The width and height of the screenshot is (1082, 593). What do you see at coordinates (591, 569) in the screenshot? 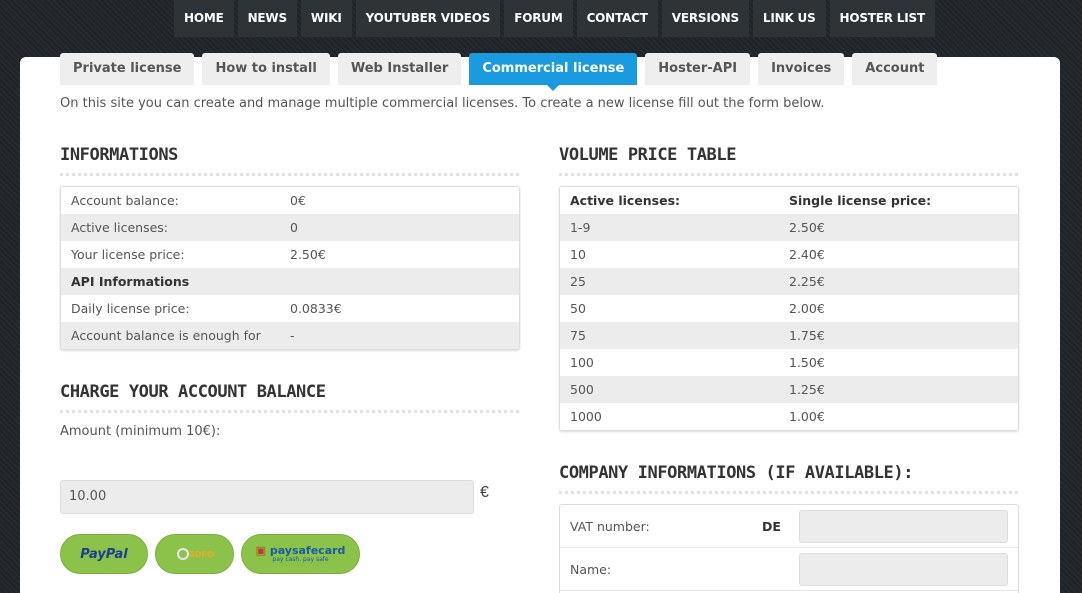
I see `name-label: Name:` at bounding box center [591, 569].